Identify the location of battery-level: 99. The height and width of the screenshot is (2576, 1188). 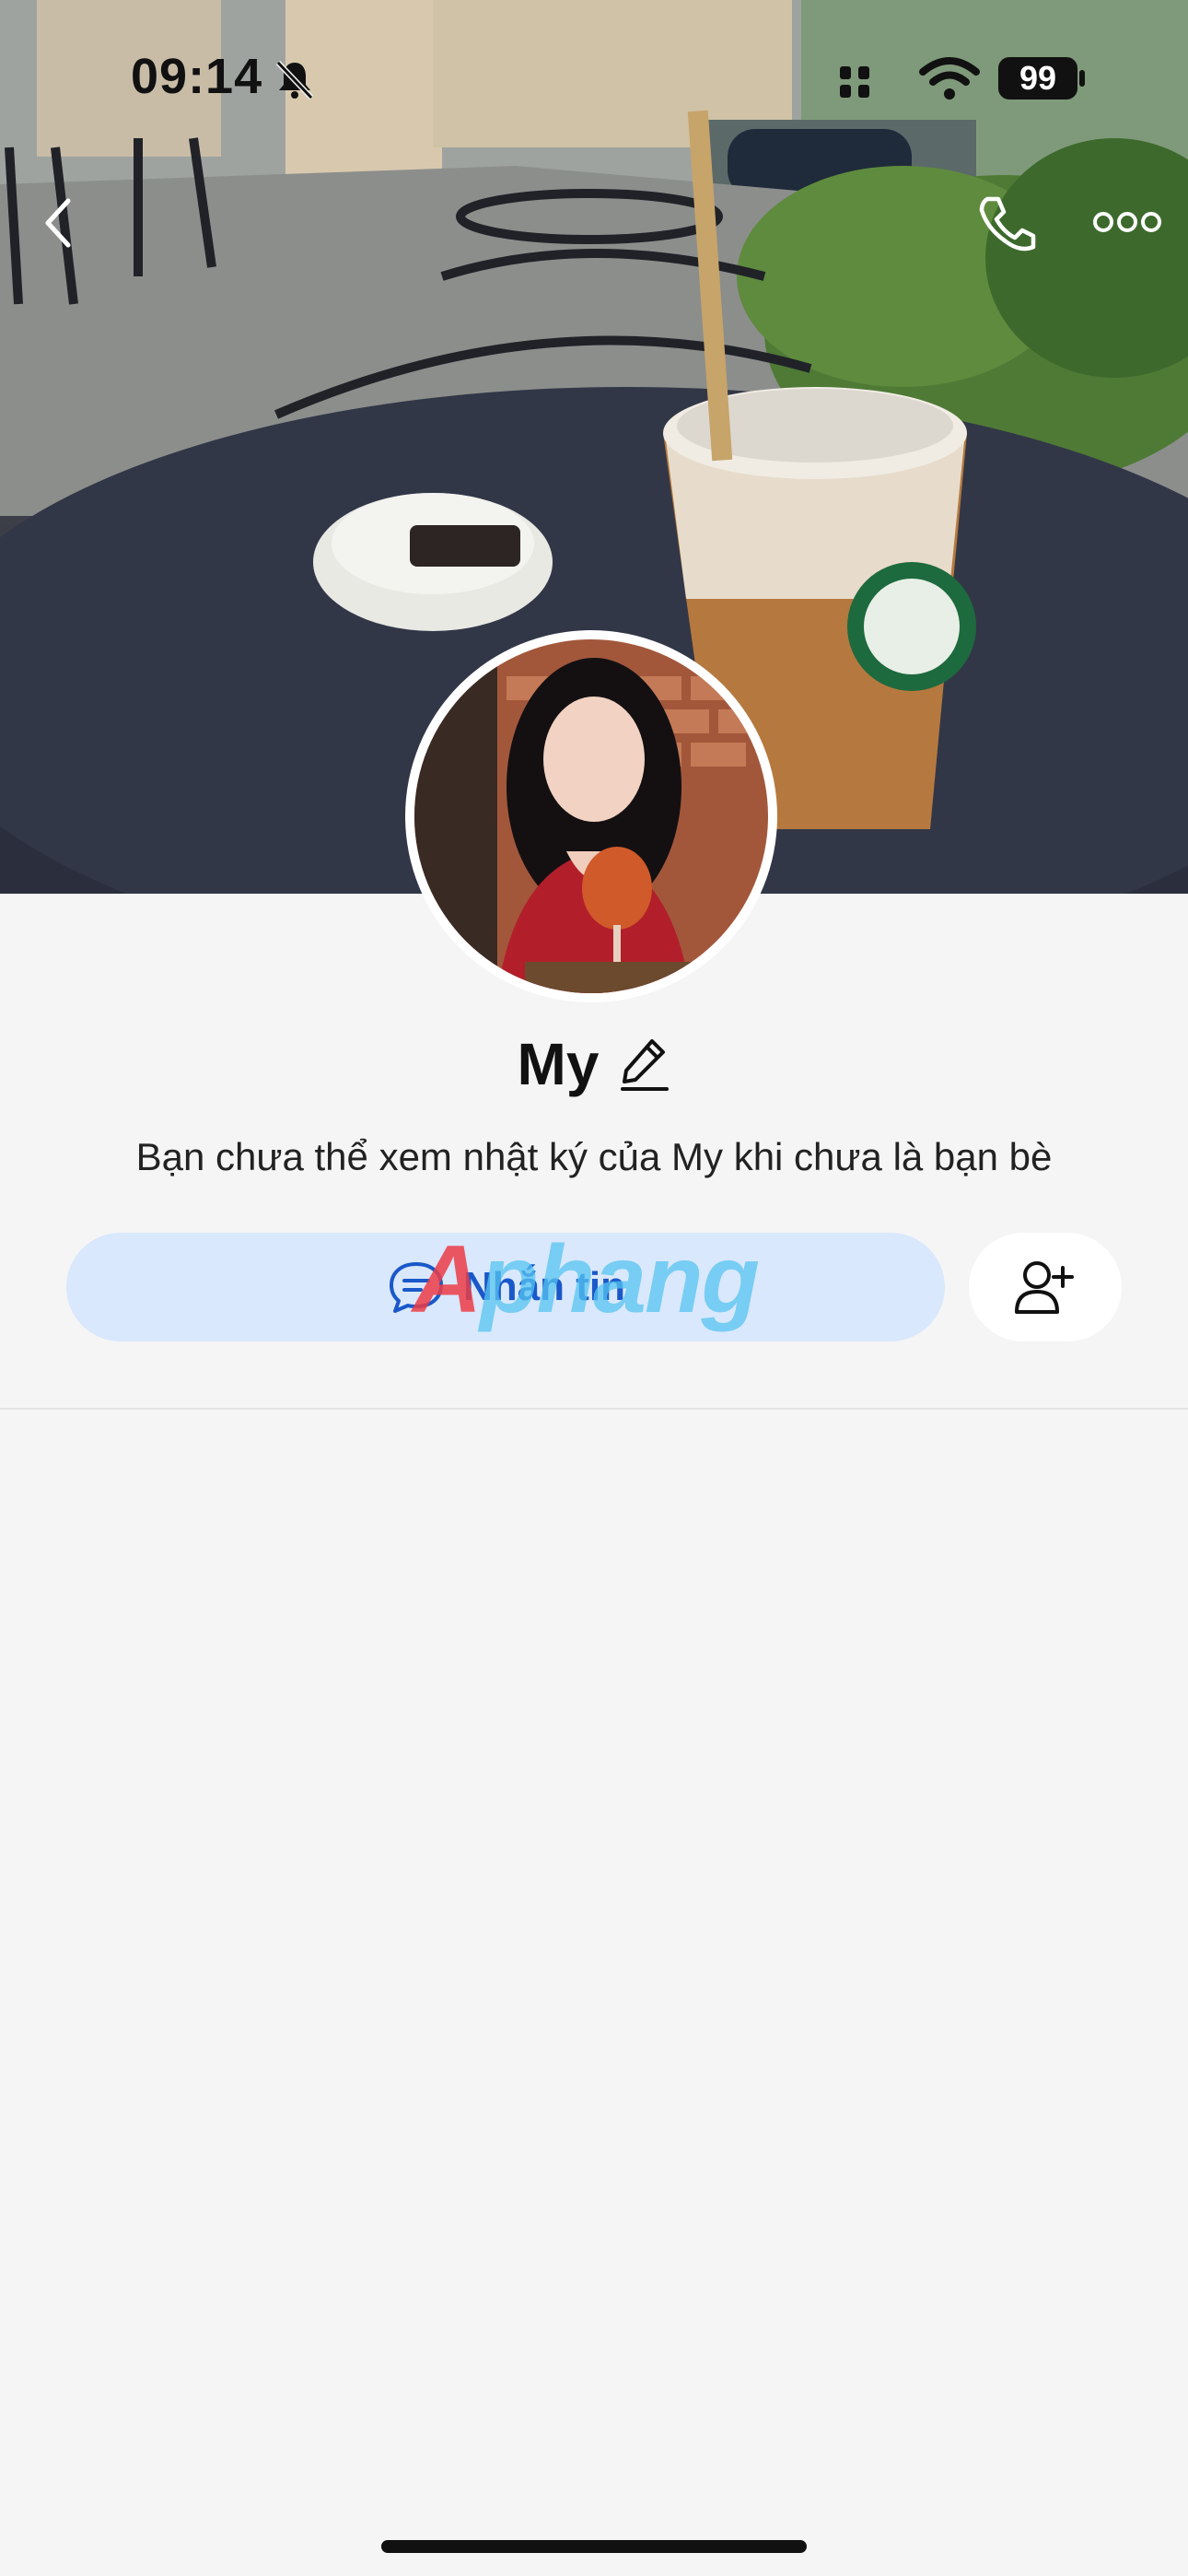
(1038, 78).